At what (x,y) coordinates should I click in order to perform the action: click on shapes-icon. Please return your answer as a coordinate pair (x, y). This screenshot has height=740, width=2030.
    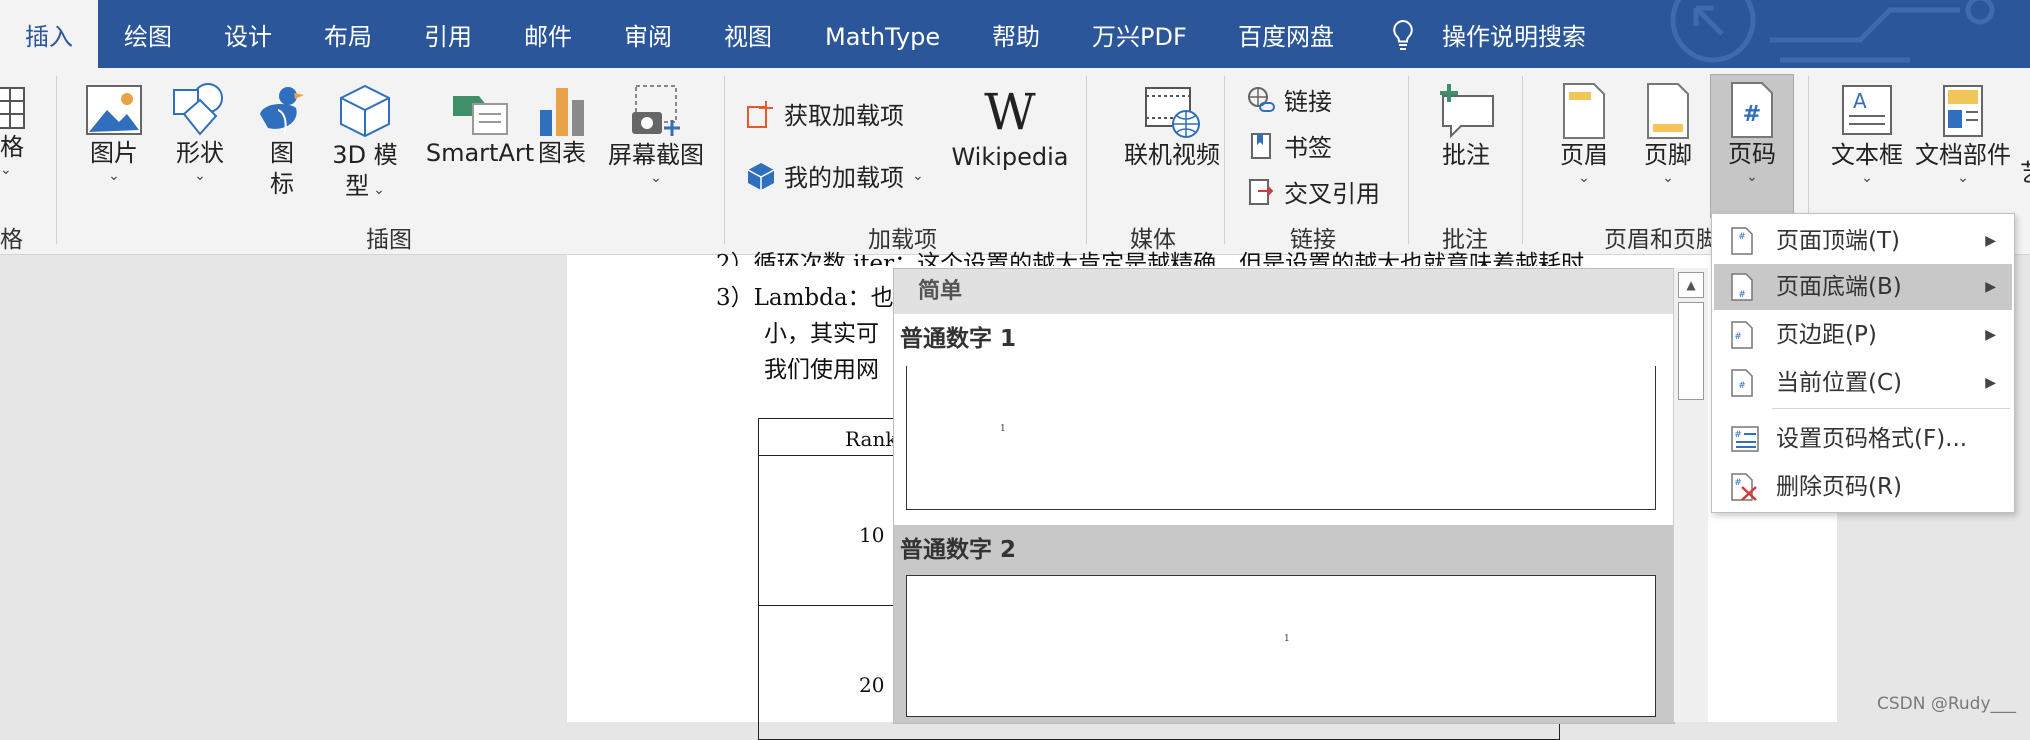
    Looking at the image, I should click on (198, 109).